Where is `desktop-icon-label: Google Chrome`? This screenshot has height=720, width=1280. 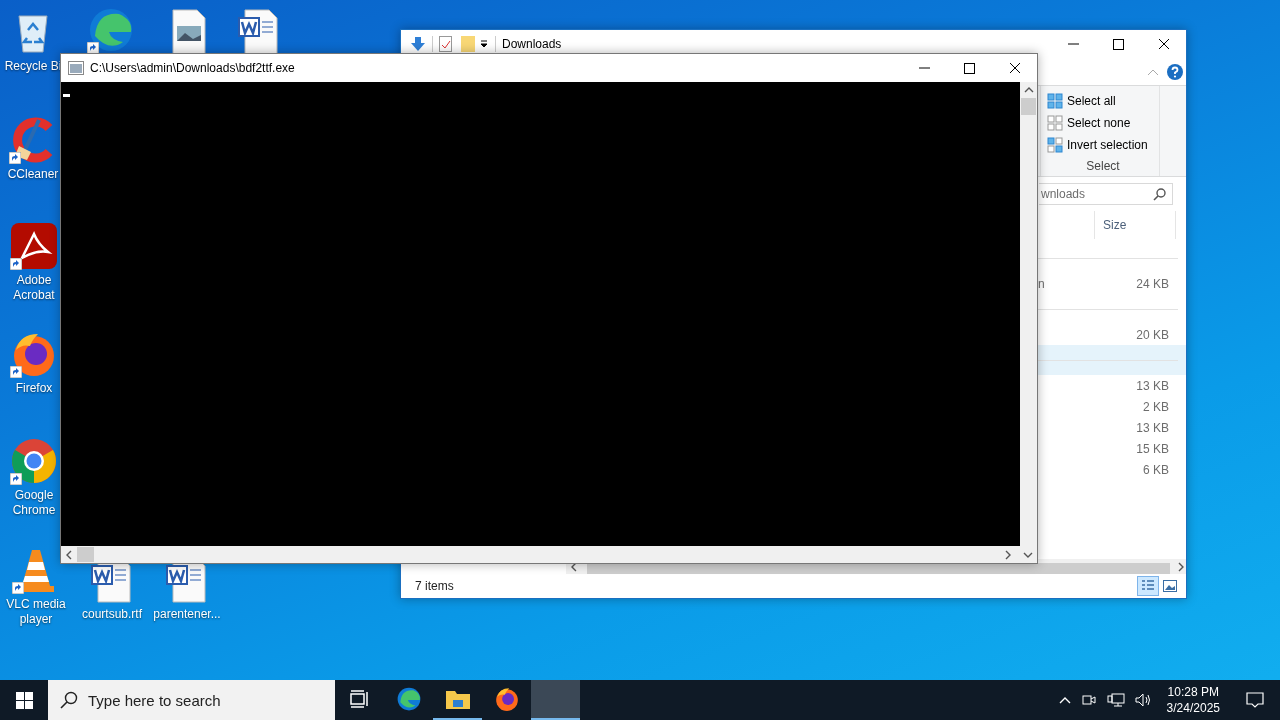 desktop-icon-label: Google Chrome is located at coordinates (34, 503).